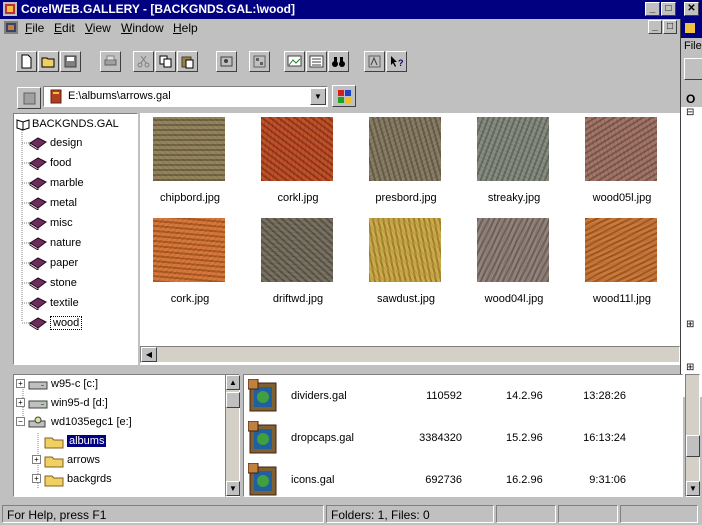 The width and height of the screenshot is (702, 525). I want to click on close-button: ✕, so click(691, 9).